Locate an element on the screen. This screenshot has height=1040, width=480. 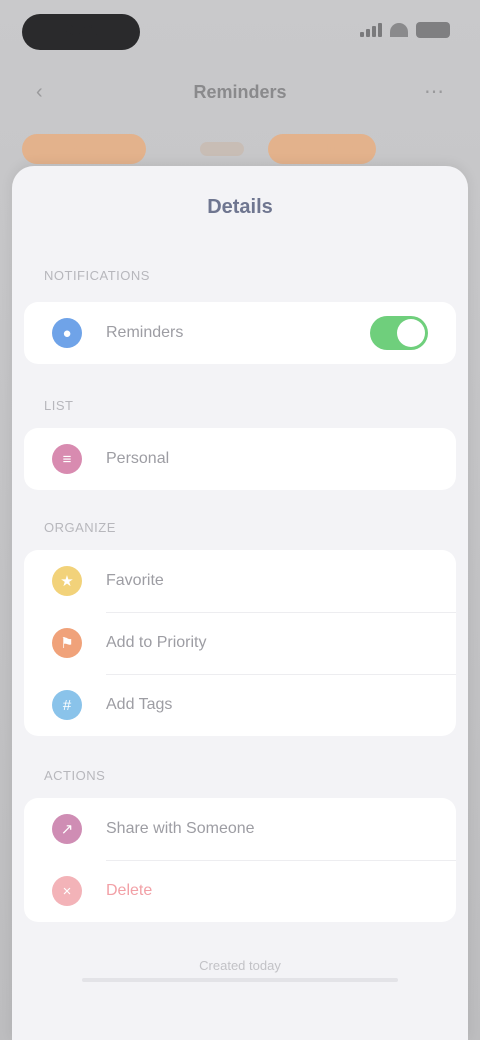
tab-today: Today is located at coordinates (84, 149).